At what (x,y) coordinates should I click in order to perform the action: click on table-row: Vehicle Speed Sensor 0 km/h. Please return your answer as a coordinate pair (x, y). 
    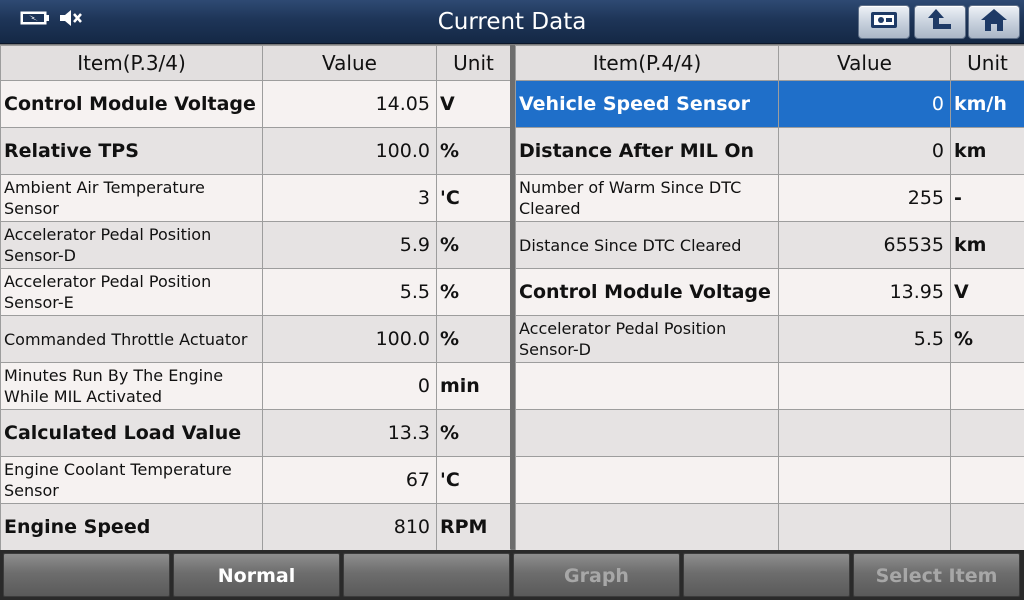
    Looking at the image, I should click on (769, 104).